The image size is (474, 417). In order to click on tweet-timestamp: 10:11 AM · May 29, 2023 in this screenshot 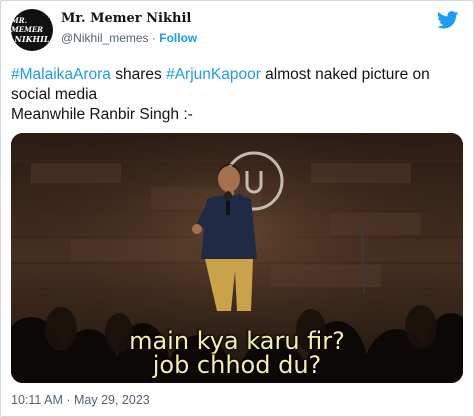, I will do `click(80, 400)`.